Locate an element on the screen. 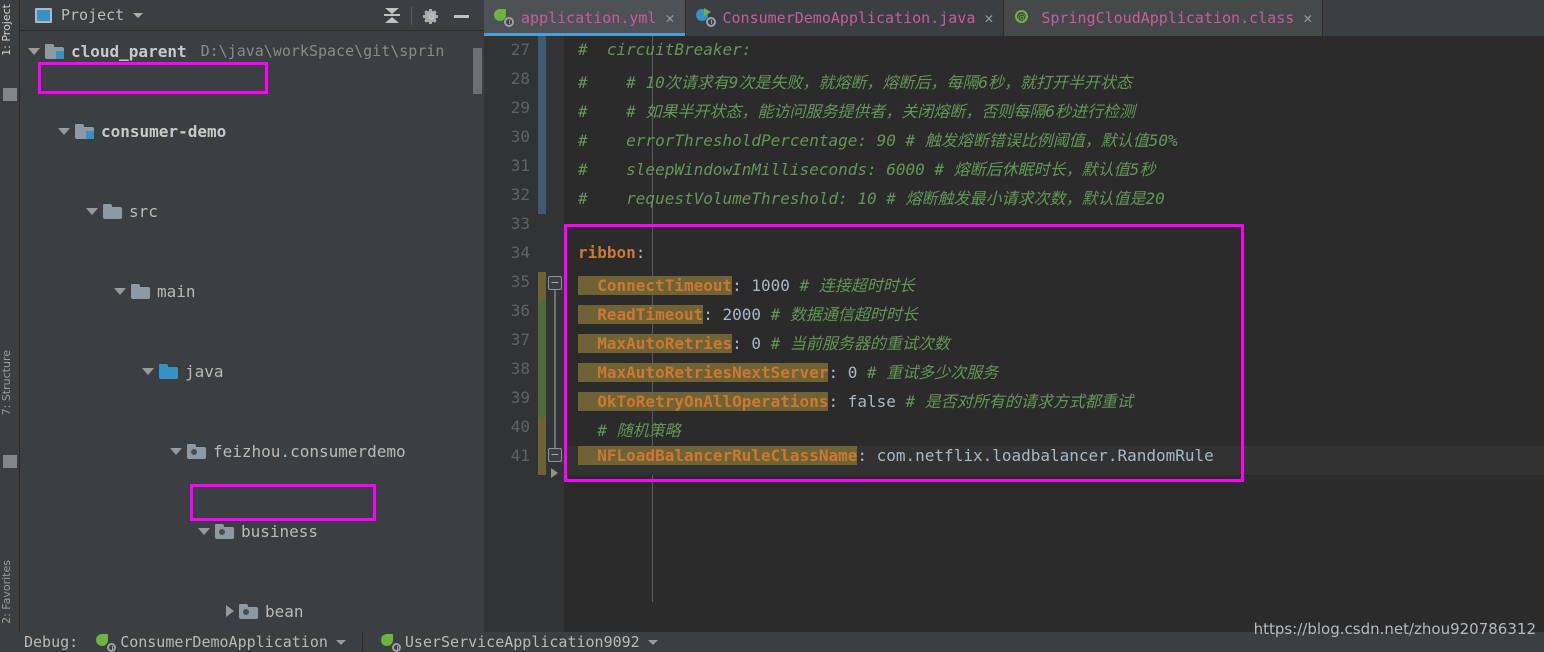 The image size is (1544, 652). tree-row-cloud-parent: cloud_parent D:\java\workSpace\git\sprin is located at coordinates (252, 51).